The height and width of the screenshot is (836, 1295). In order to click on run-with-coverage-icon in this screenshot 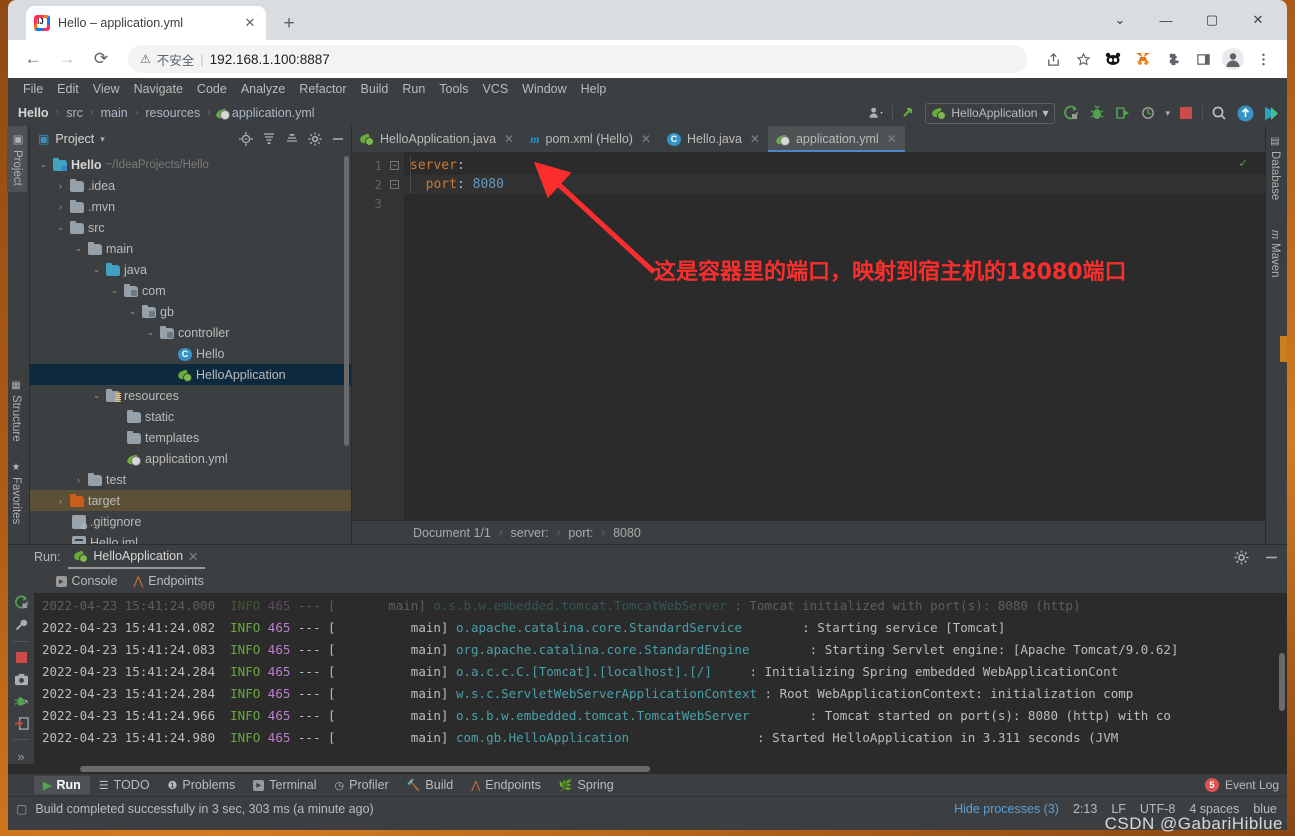, I will do `click(1123, 113)`.